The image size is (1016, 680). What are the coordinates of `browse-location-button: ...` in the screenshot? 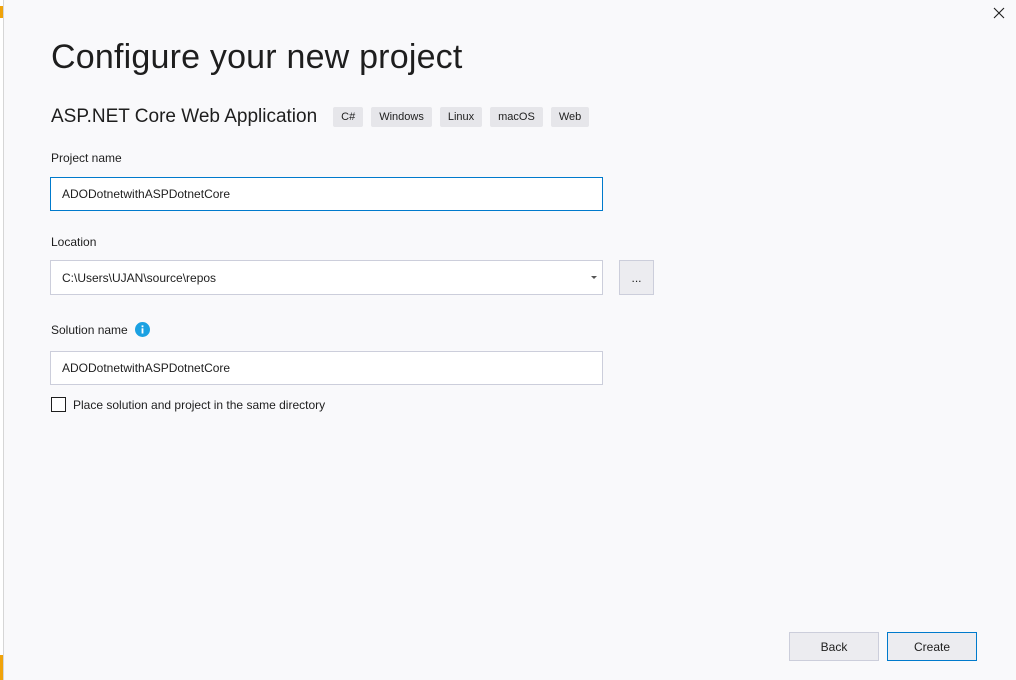 It's located at (636, 277).